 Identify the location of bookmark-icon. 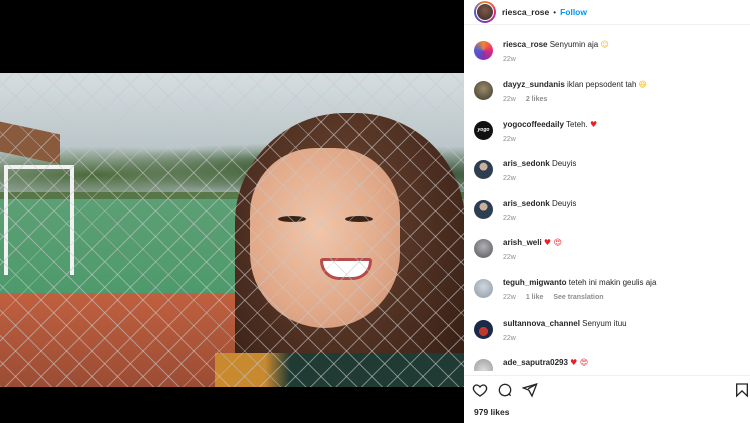
(742, 390).